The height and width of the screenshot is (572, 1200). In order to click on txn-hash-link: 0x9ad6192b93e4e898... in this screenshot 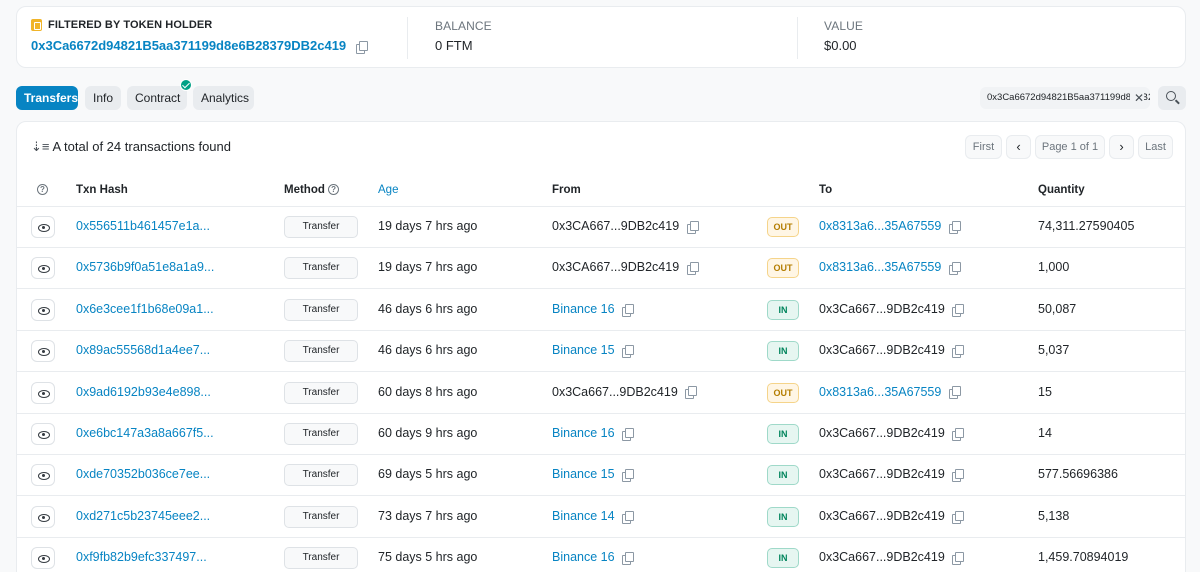, I will do `click(143, 392)`.